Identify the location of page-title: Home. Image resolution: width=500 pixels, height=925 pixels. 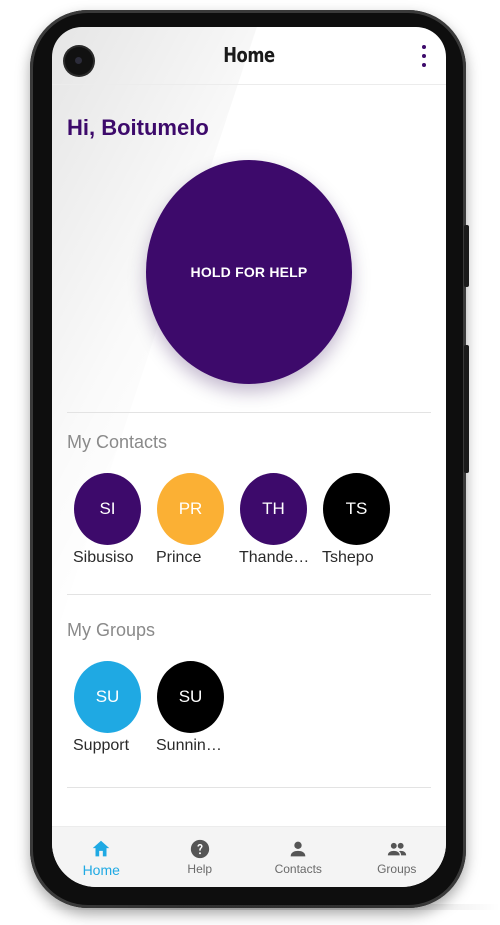
(249, 55).